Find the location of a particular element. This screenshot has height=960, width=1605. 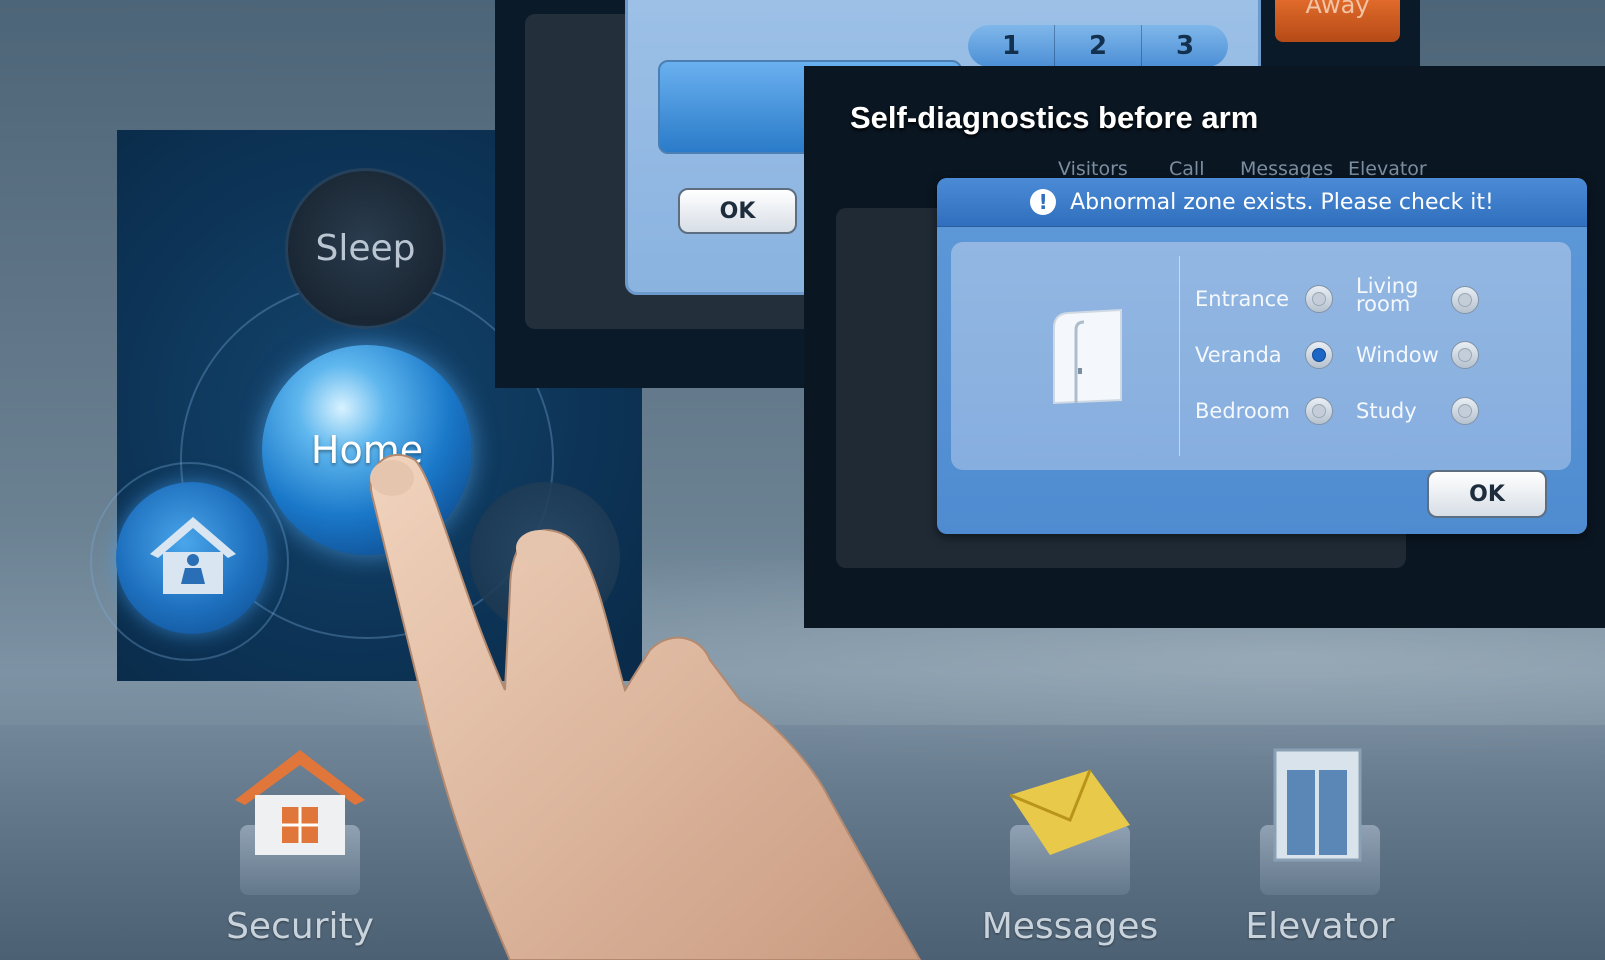

zone-living-room: Living room is located at coordinates (1417, 295).